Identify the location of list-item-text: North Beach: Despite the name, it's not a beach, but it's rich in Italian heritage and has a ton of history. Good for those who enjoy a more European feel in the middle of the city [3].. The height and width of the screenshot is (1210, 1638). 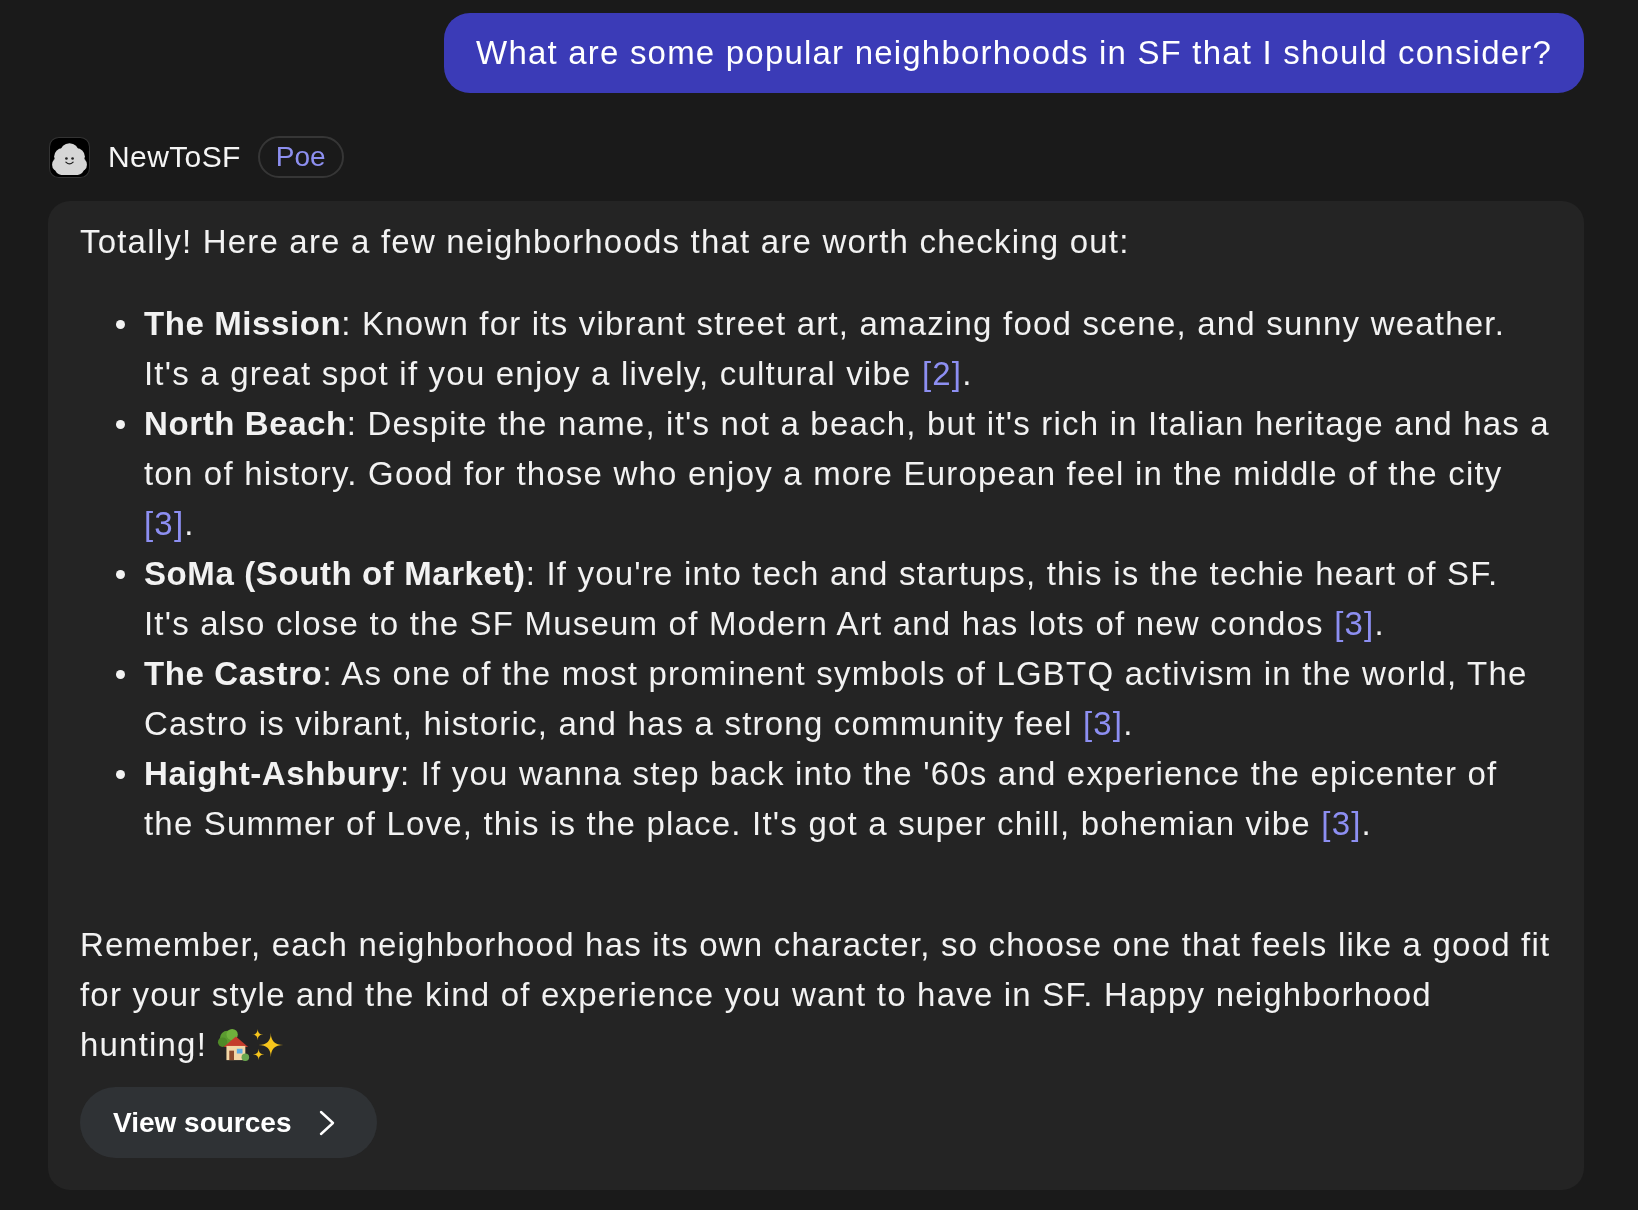
(847, 474).